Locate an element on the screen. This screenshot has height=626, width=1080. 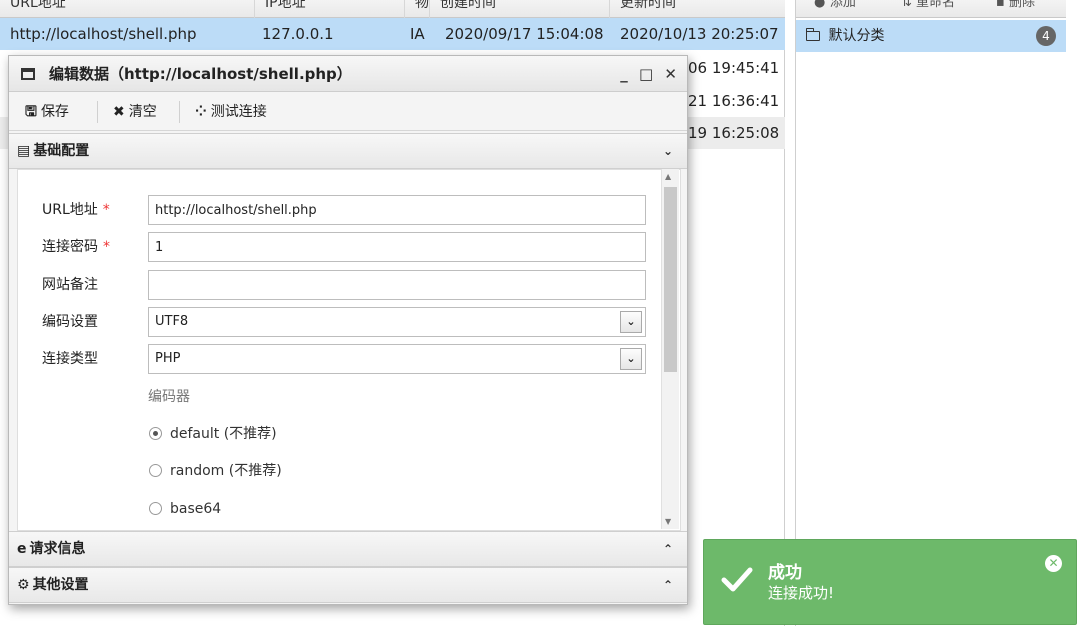
scroll-down-icon: ▼ is located at coordinates (668, 521).